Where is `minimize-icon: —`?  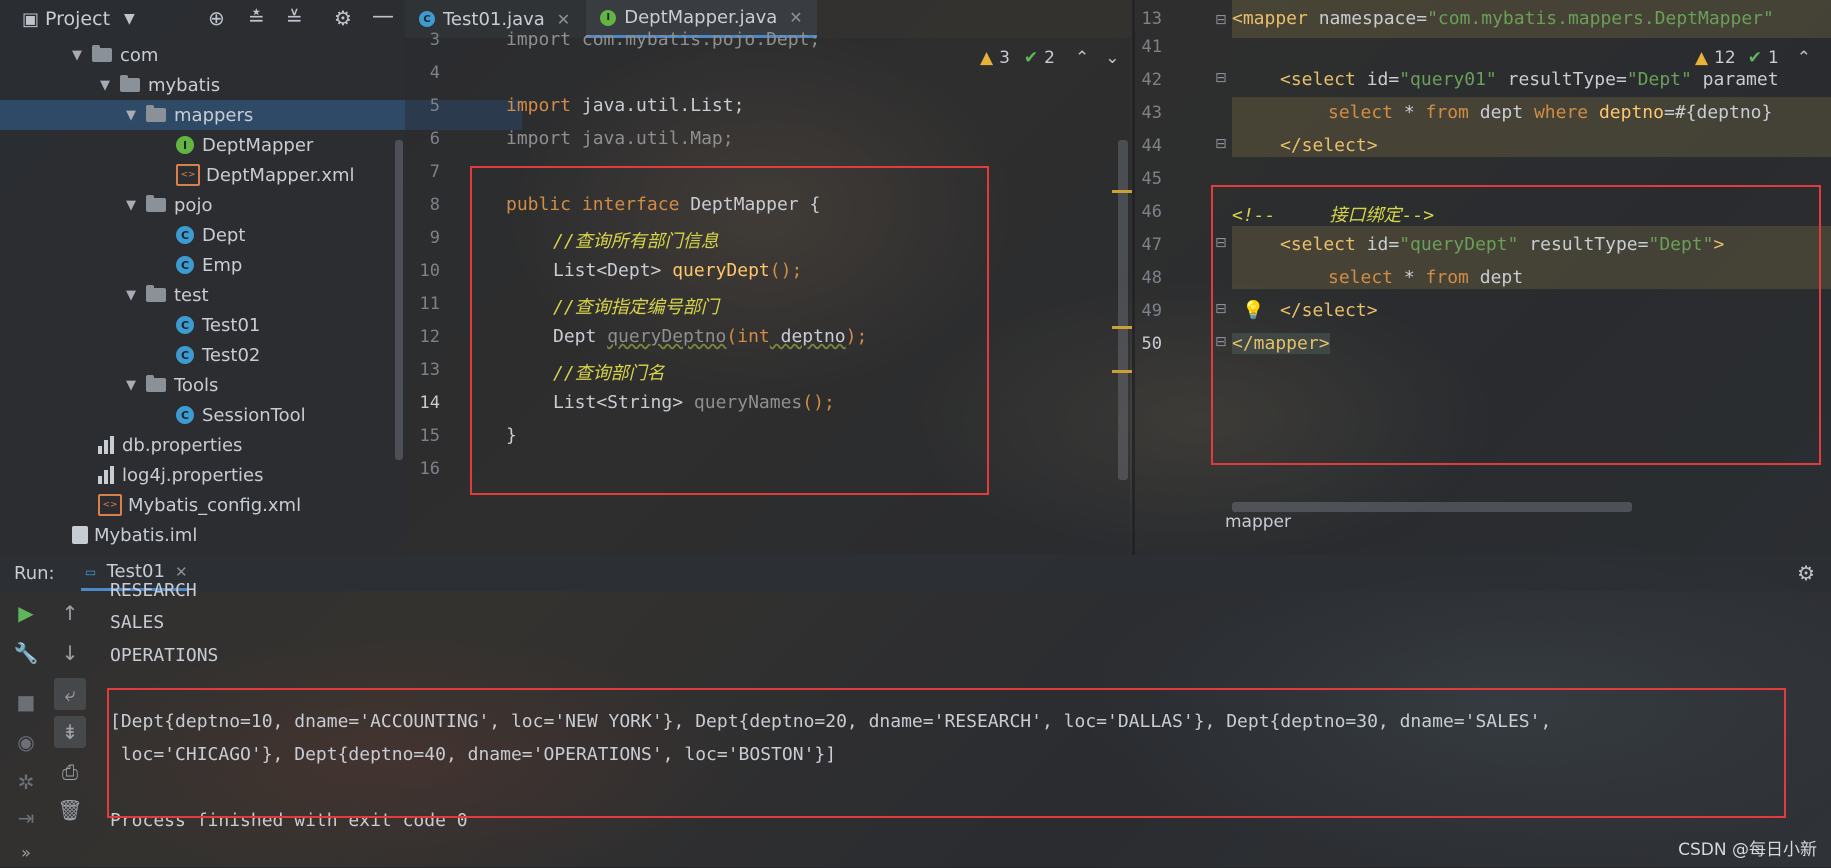 minimize-icon: — is located at coordinates (383, 16).